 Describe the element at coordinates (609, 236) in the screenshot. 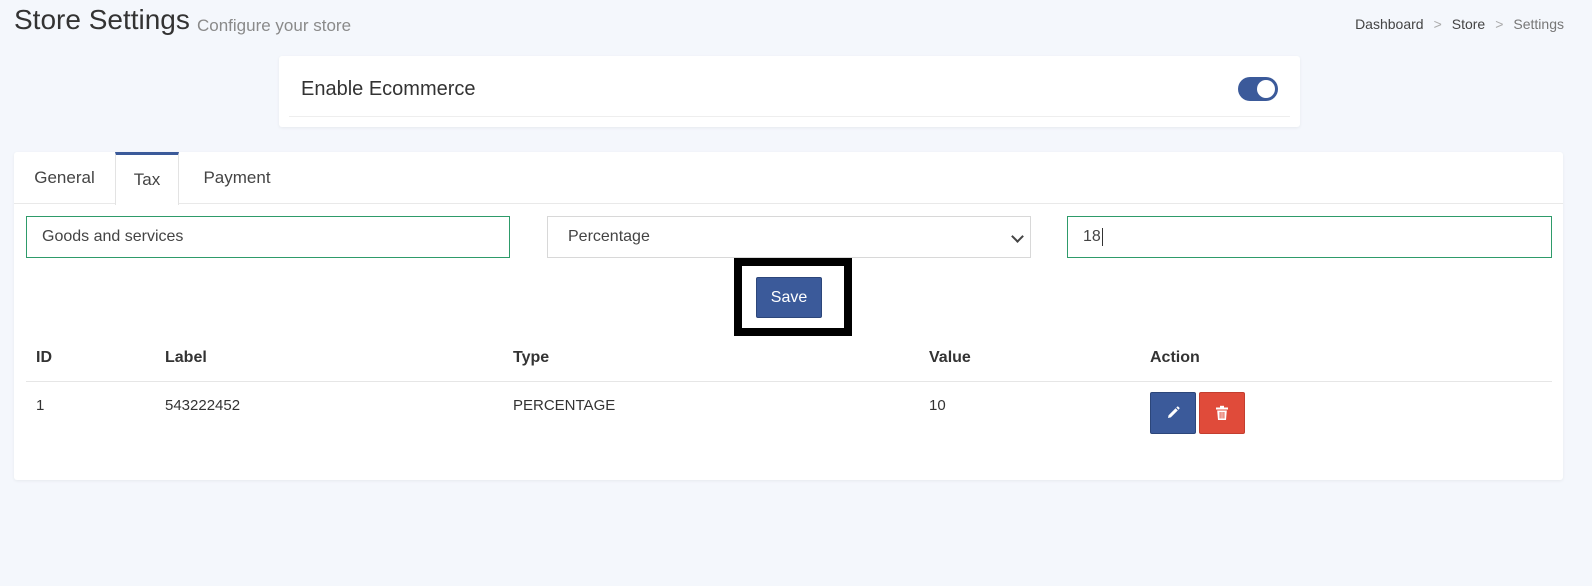

I see `tax-type-value: Percentage` at that location.